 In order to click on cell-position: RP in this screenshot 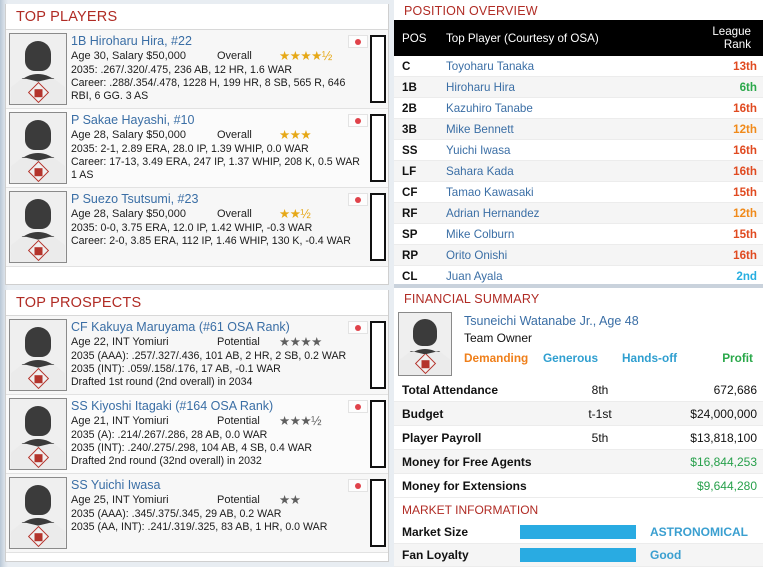, I will do `click(416, 255)`.